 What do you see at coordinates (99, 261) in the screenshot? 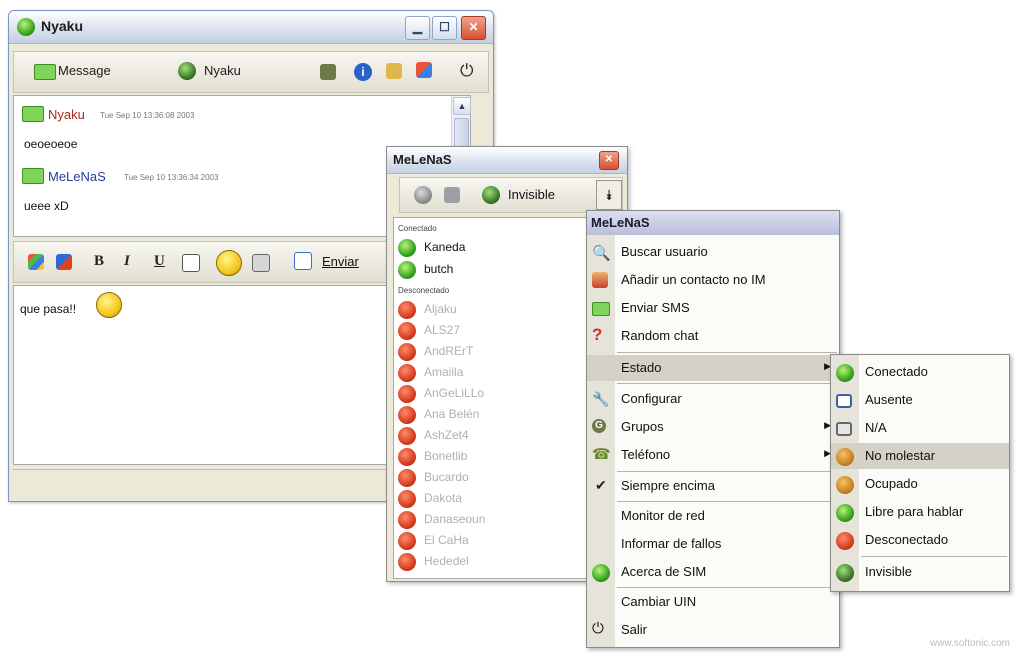
I see `bold-button: B` at bounding box center [99, 261].